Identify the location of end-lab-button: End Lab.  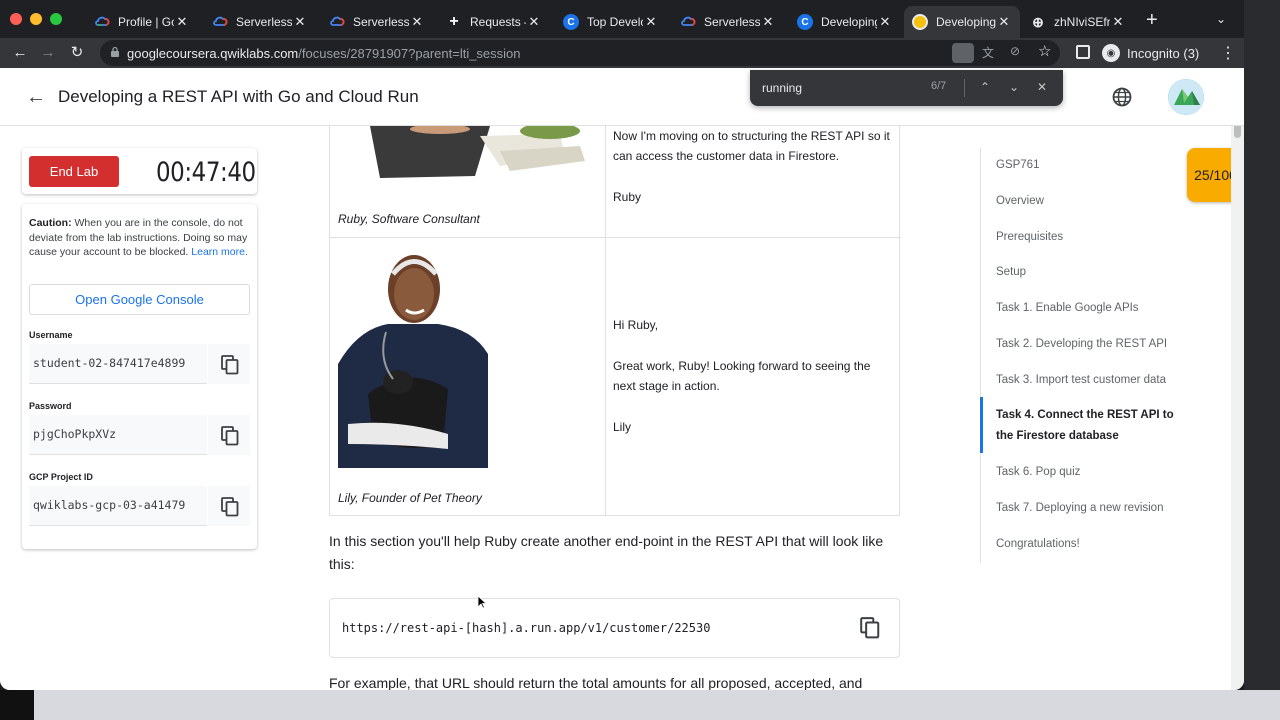
(74, 171).